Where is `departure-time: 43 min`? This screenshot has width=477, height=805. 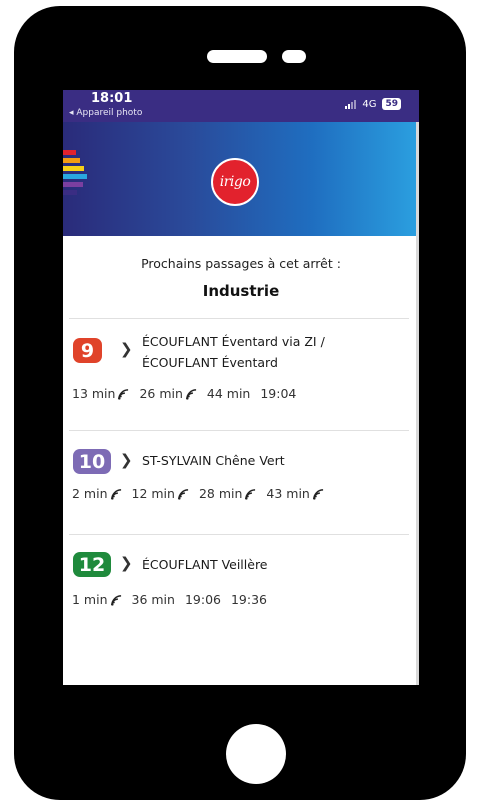 departure-time: 43 min is located at coordinates (295, 493).